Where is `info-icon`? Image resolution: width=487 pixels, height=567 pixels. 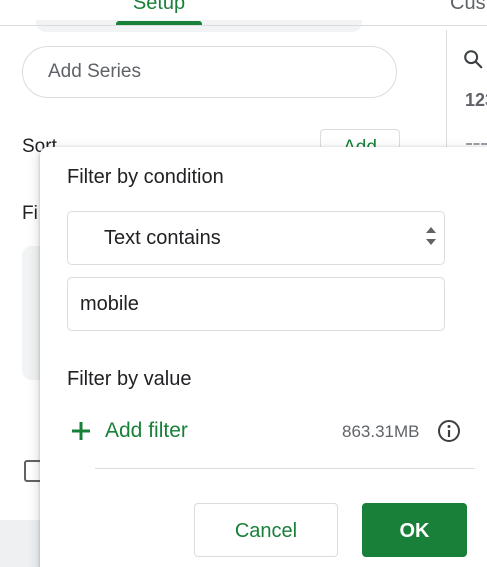 info-icon is located at coordinates (449, 431).